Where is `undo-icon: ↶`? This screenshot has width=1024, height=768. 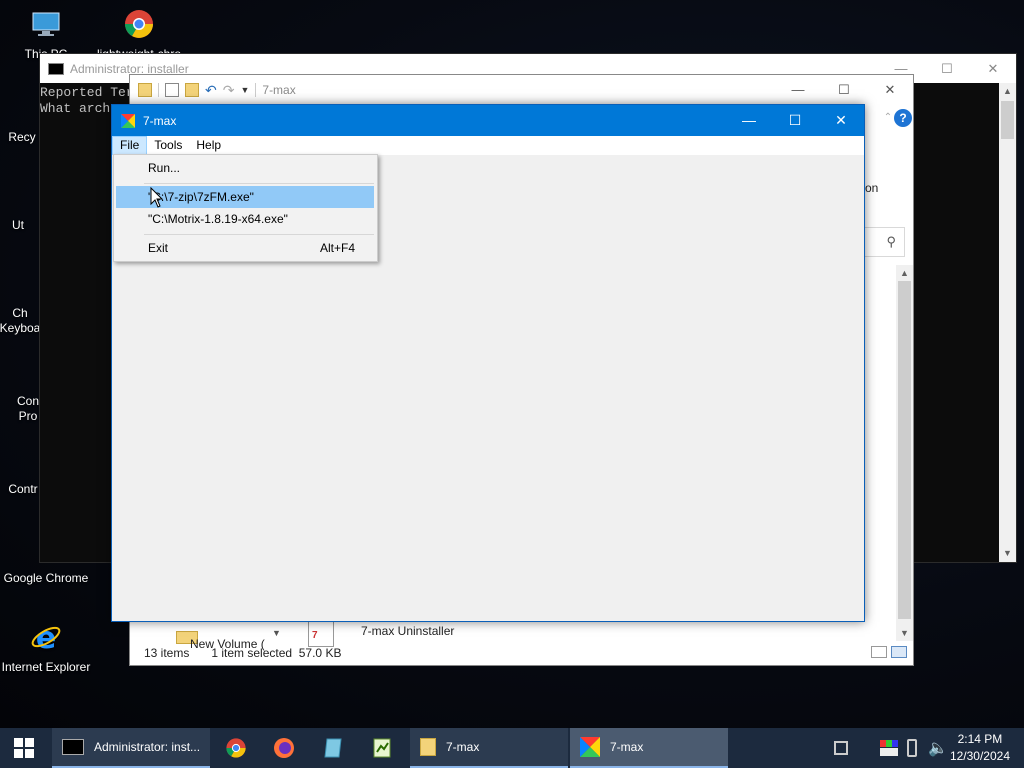 undo-icon: ↶ is located at coordinates (211, 90).